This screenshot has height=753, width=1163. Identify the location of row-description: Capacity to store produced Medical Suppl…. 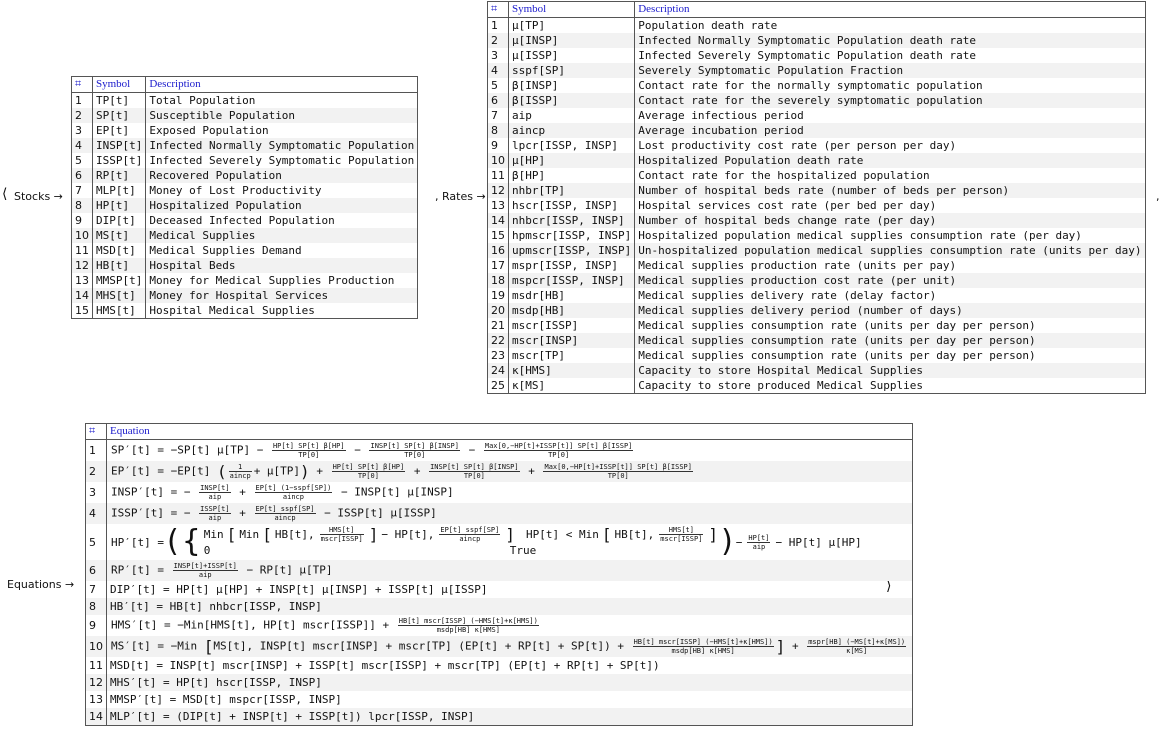
(890, 386).